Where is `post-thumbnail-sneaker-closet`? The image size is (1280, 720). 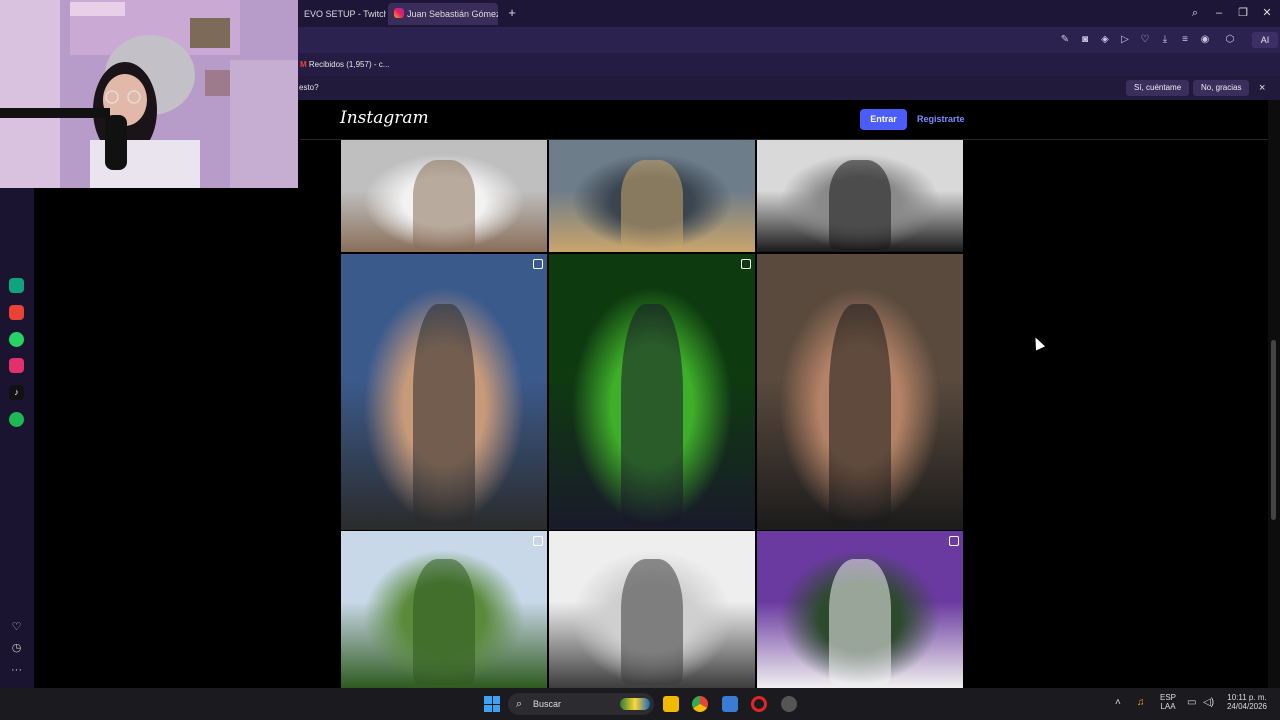
post-thumbnail-sneaker-closet is located at coordinates (652, 609).